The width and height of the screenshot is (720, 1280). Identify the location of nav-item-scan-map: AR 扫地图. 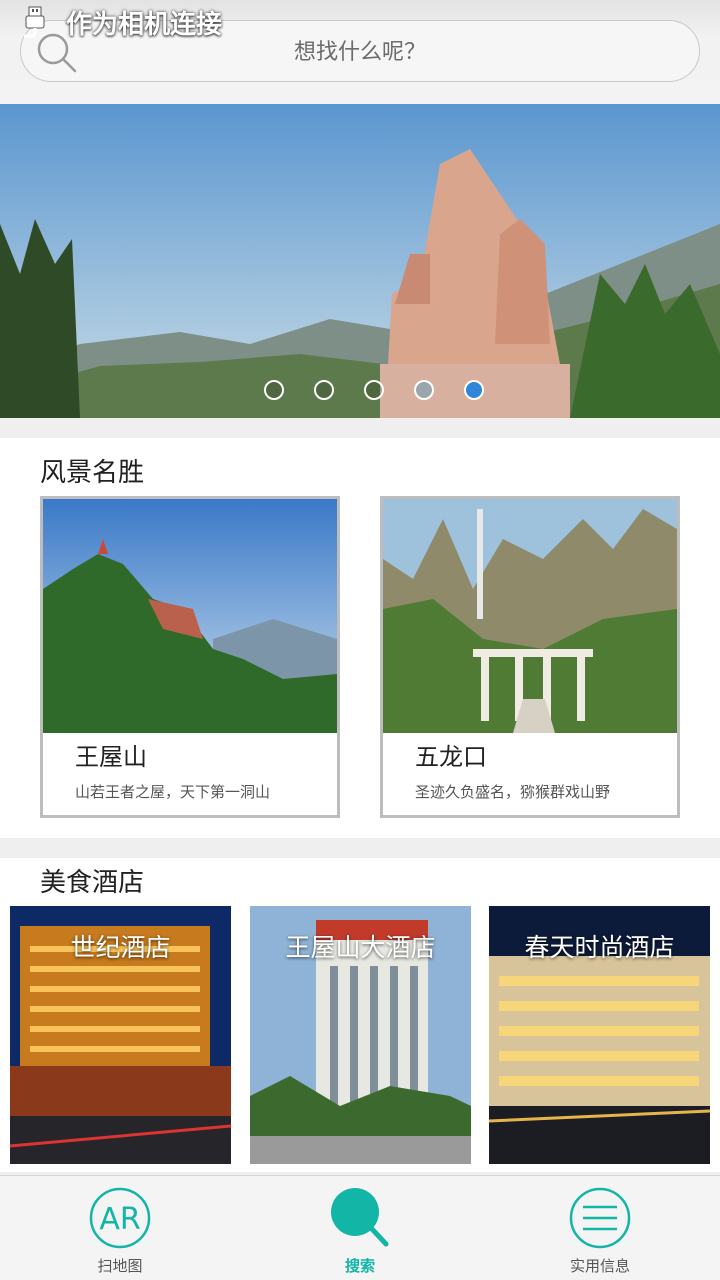
(120, 1231).